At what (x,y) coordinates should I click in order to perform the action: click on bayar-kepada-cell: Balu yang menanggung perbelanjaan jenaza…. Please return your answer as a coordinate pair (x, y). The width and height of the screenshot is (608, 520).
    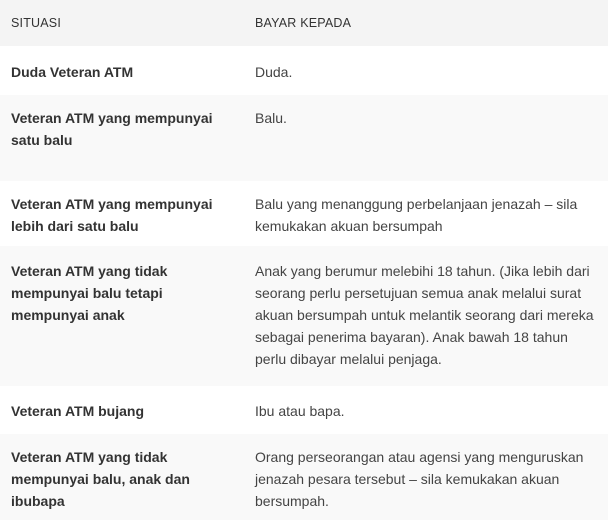
    Looking at the image, I should click on (416, 215).